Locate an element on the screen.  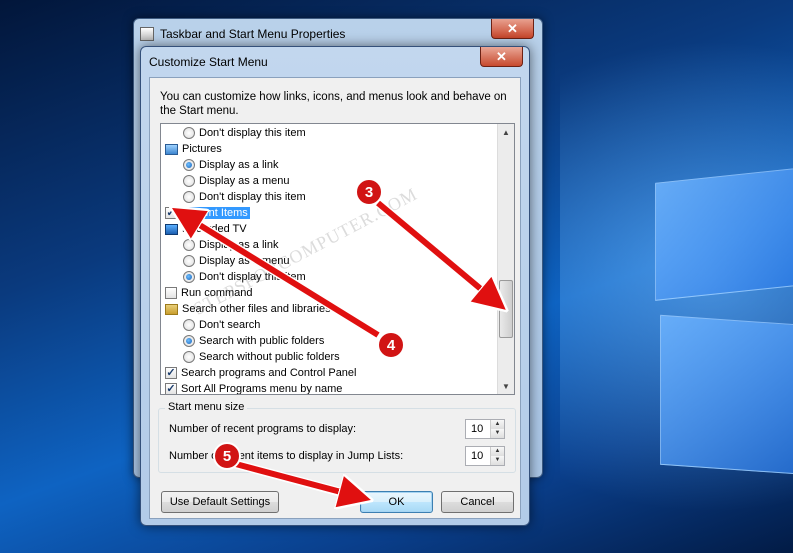
tv-icon is located at coordinates (171, 229).